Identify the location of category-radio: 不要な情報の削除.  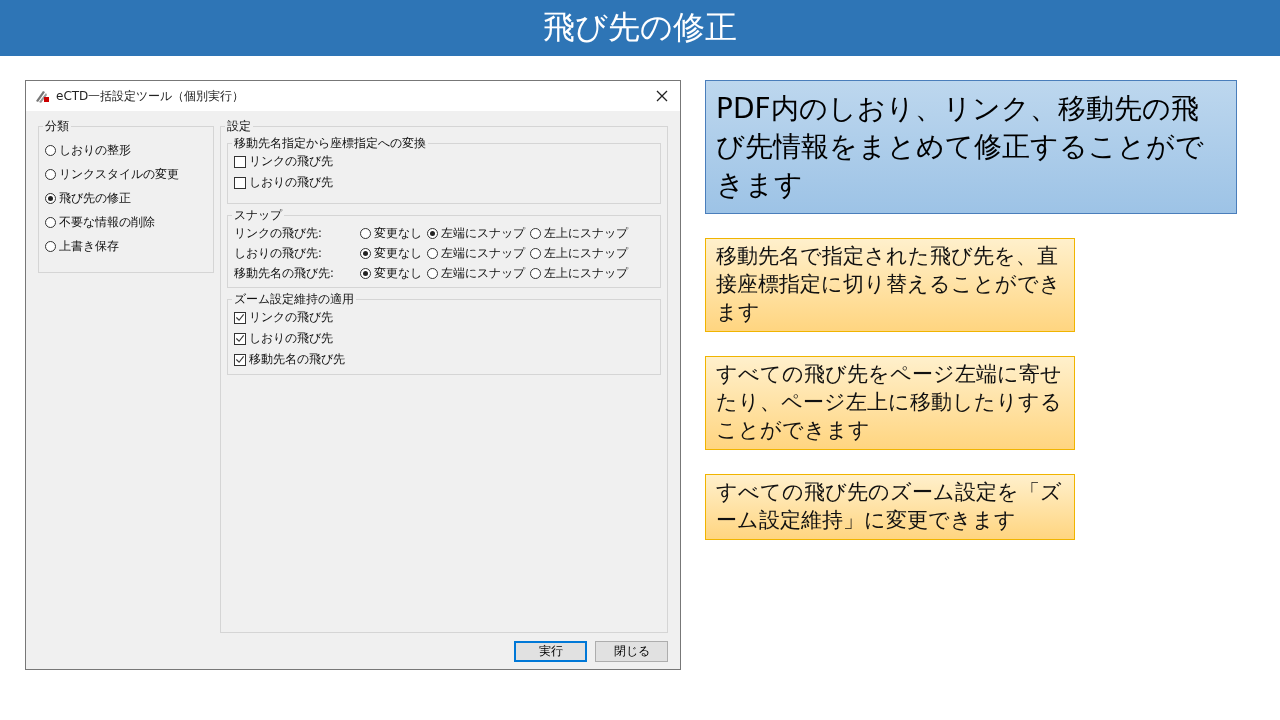
(126, 222).